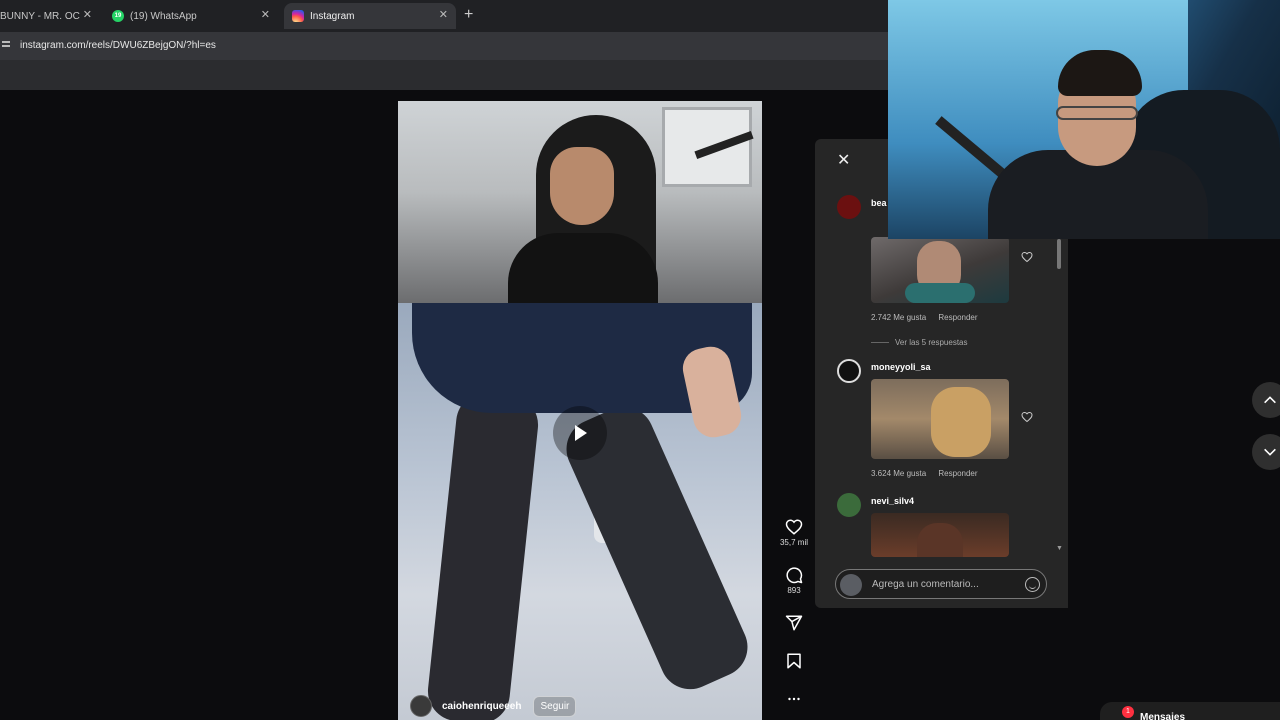 Image resolution: width=1280 pixels, height=720 pixels. I want to click on comment-action: 893, so click(794, 580).